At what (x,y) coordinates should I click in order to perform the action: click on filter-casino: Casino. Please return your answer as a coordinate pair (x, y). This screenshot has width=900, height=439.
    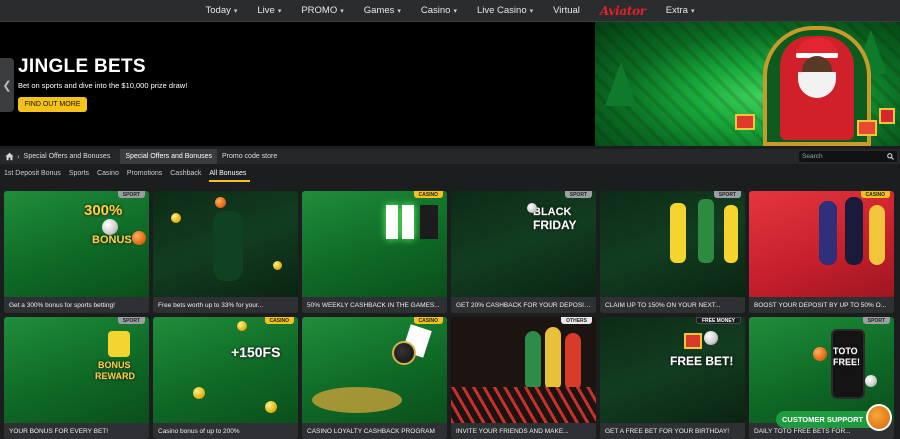
    Looking at the image, I should click on (110, 176).